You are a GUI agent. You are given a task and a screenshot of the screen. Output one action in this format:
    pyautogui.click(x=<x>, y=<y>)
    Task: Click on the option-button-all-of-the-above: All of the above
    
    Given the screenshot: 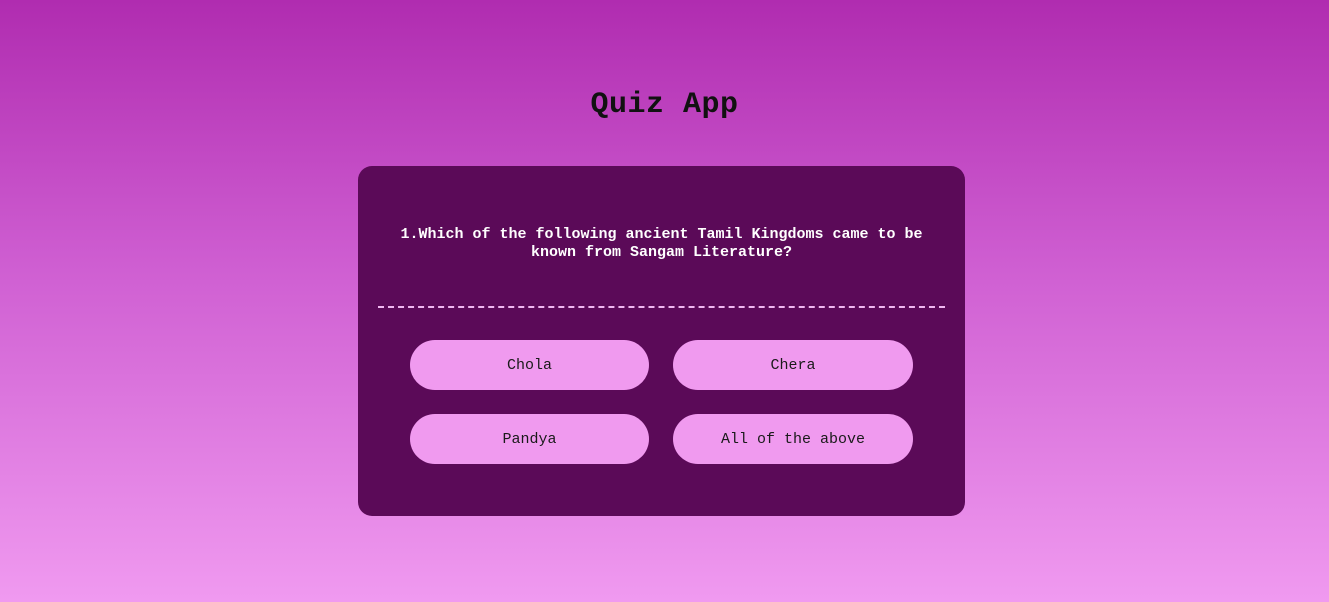 What is the action you would take?
    pyautogui.click(x=793, y=439)
    